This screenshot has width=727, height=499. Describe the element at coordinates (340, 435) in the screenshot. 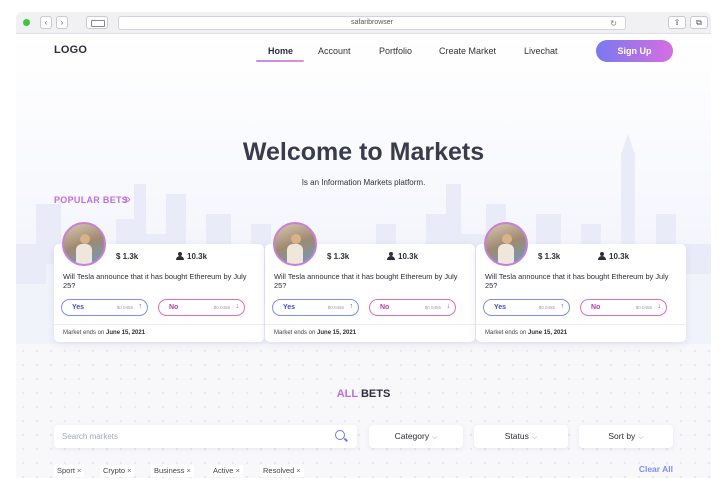

I see `search-icon` at that location.